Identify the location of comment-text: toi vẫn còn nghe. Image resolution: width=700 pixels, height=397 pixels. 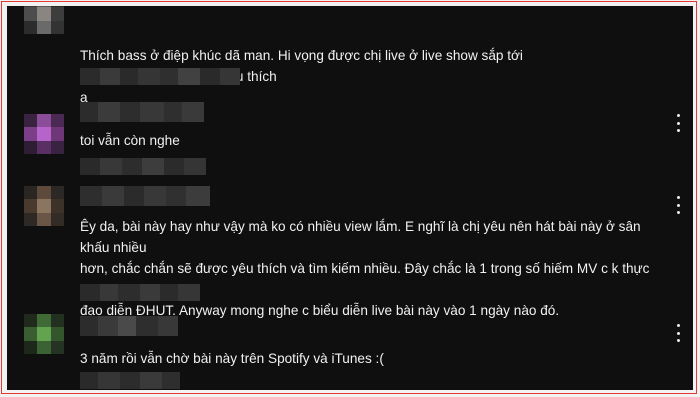
(130, 140).